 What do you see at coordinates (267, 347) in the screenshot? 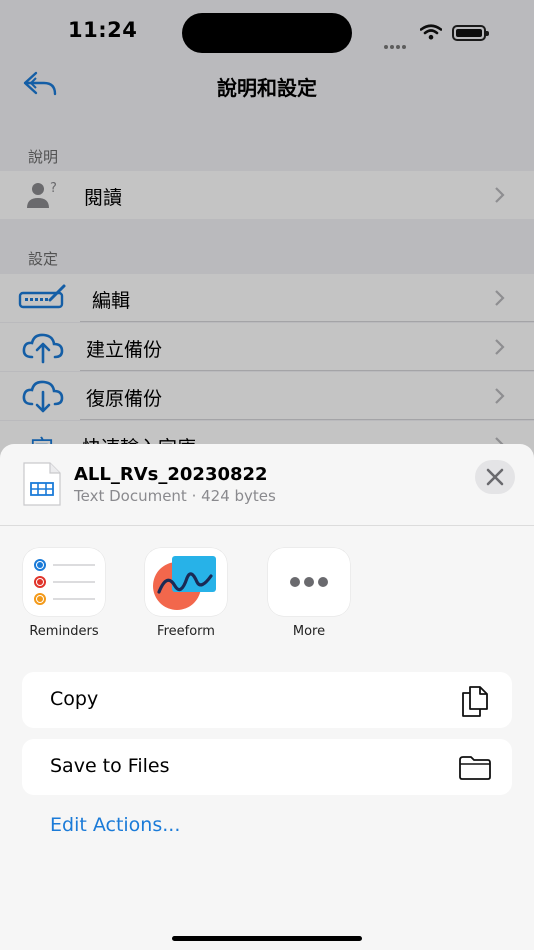
I see `row-create-backup: 建立備份` at bounding box center [267, 347].